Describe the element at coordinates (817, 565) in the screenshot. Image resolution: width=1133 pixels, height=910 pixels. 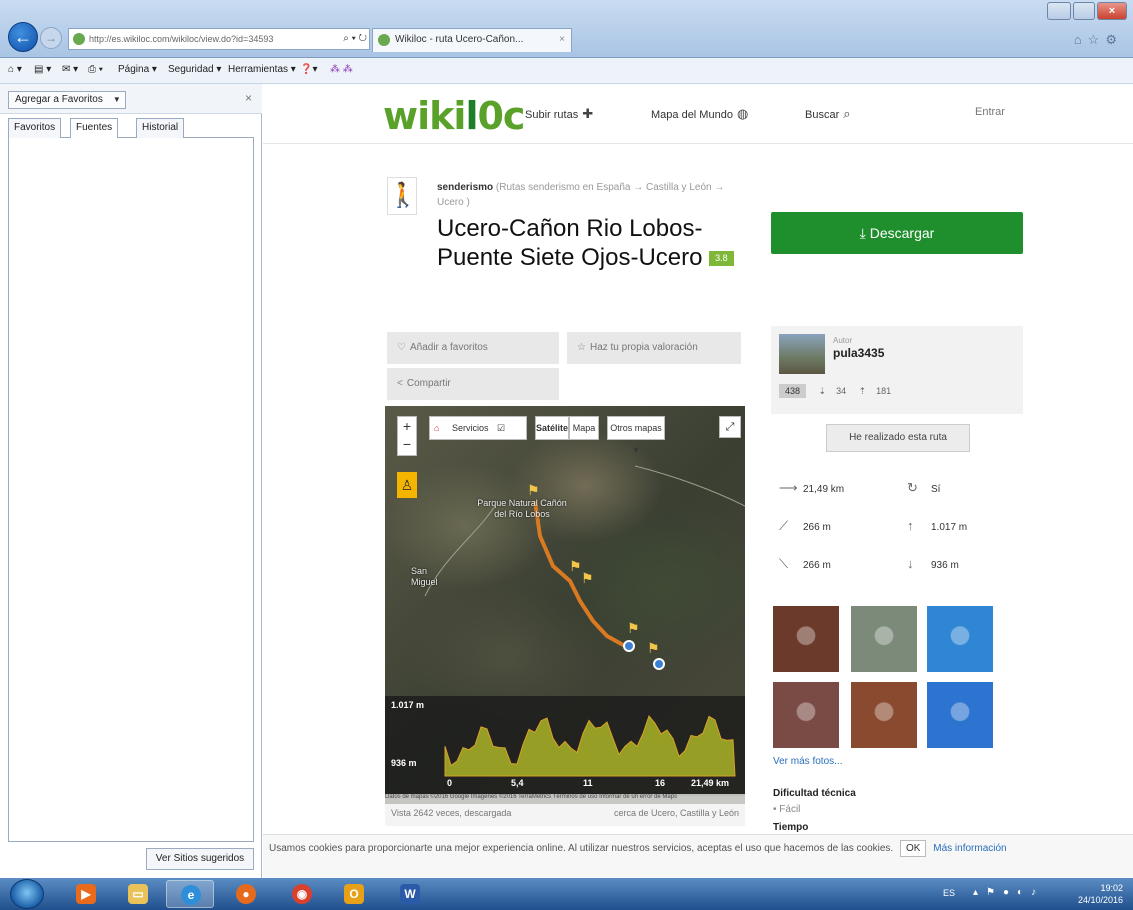
I see `descent-value: 266 m` at that location.